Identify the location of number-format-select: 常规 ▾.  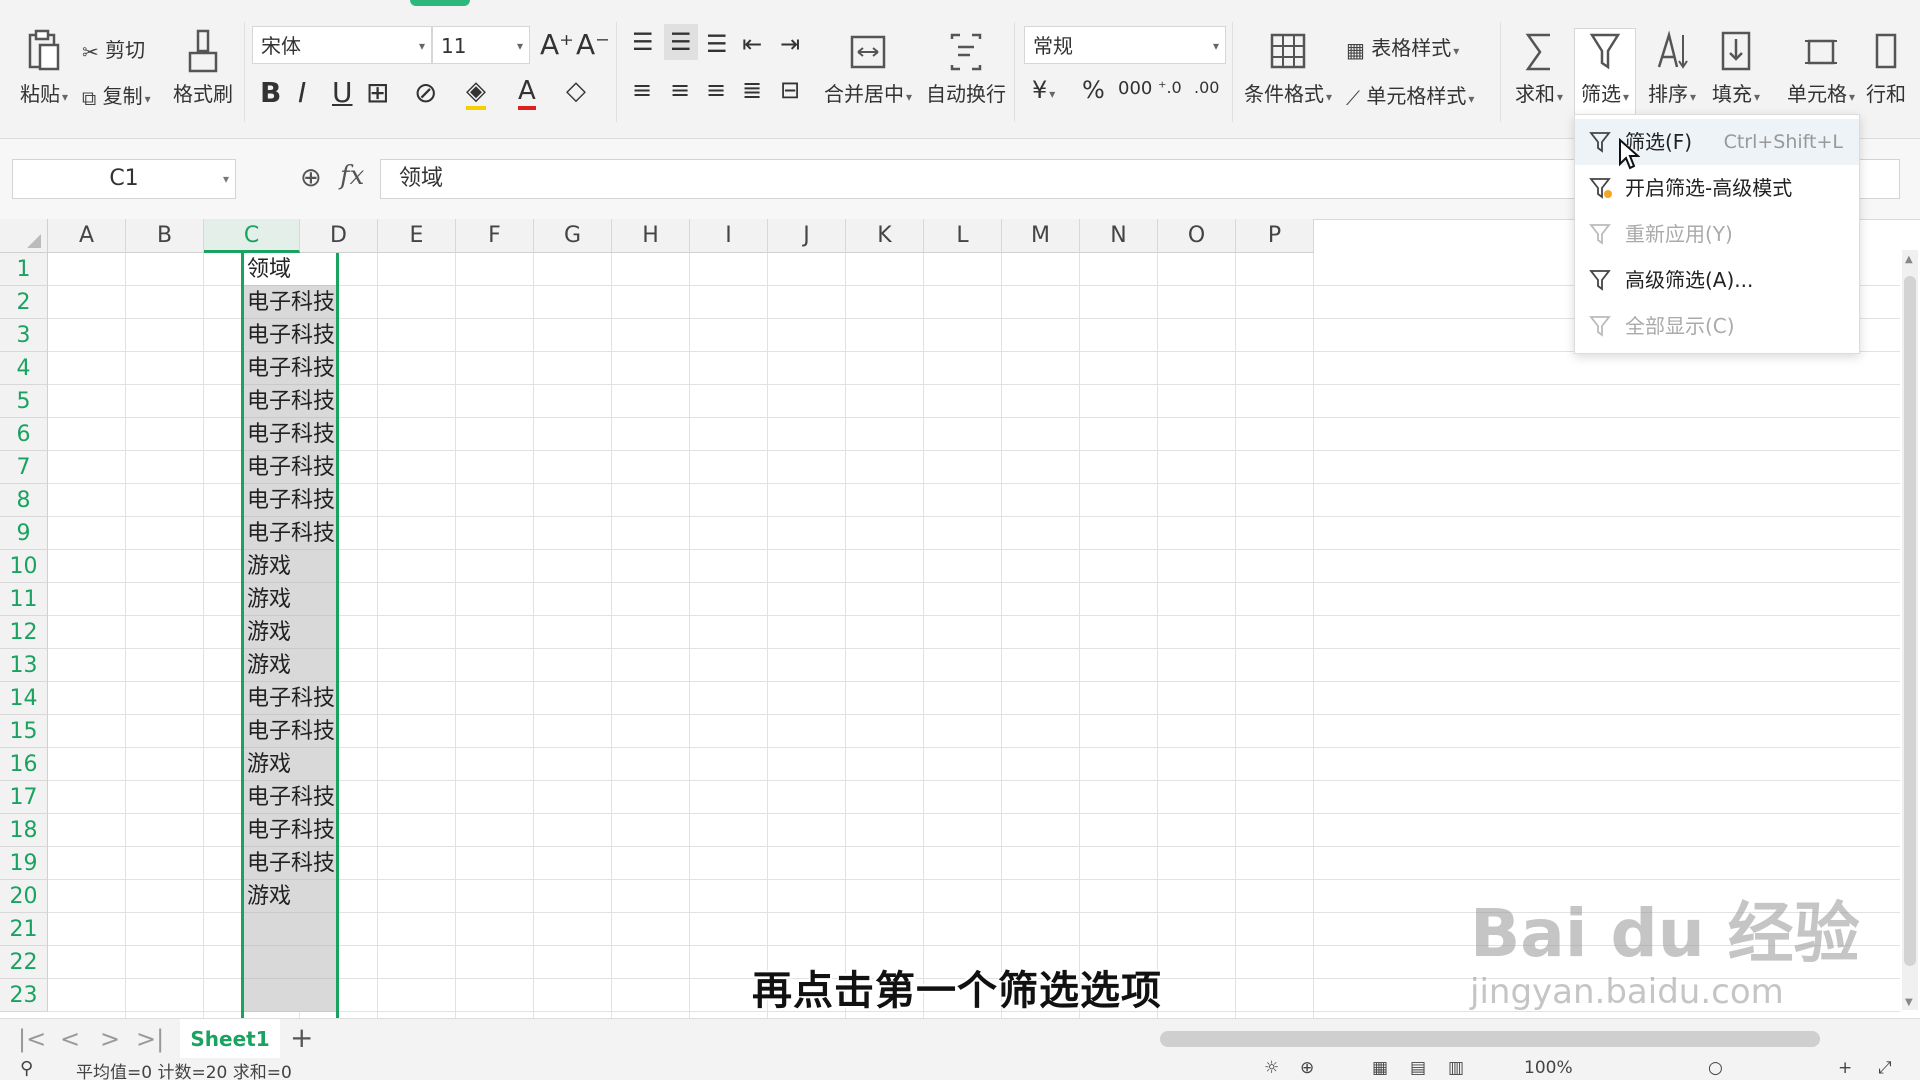
(1125, 45).